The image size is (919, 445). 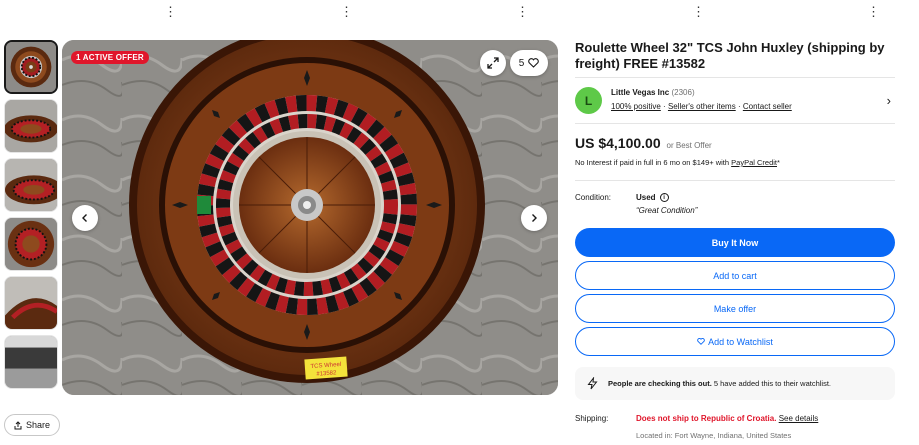 I want to click on active-offer-badge: 1 ACTIVE OFFER, so click(x=110, y=57).